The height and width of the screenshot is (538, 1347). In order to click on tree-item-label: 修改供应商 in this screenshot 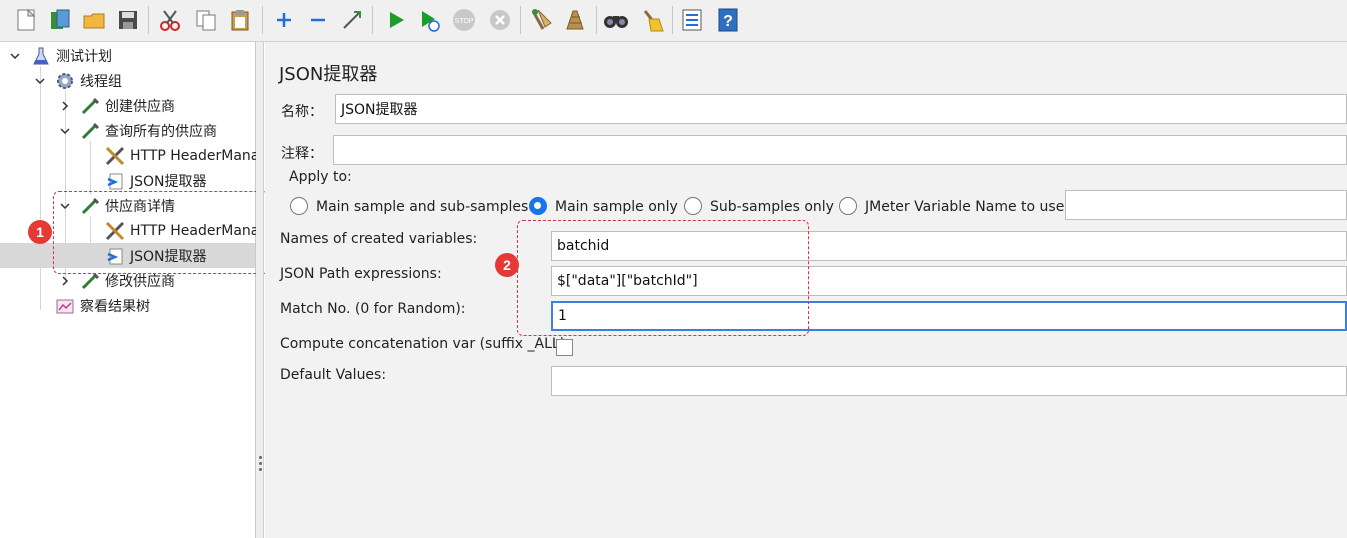, I will do `click(140, 282)`.